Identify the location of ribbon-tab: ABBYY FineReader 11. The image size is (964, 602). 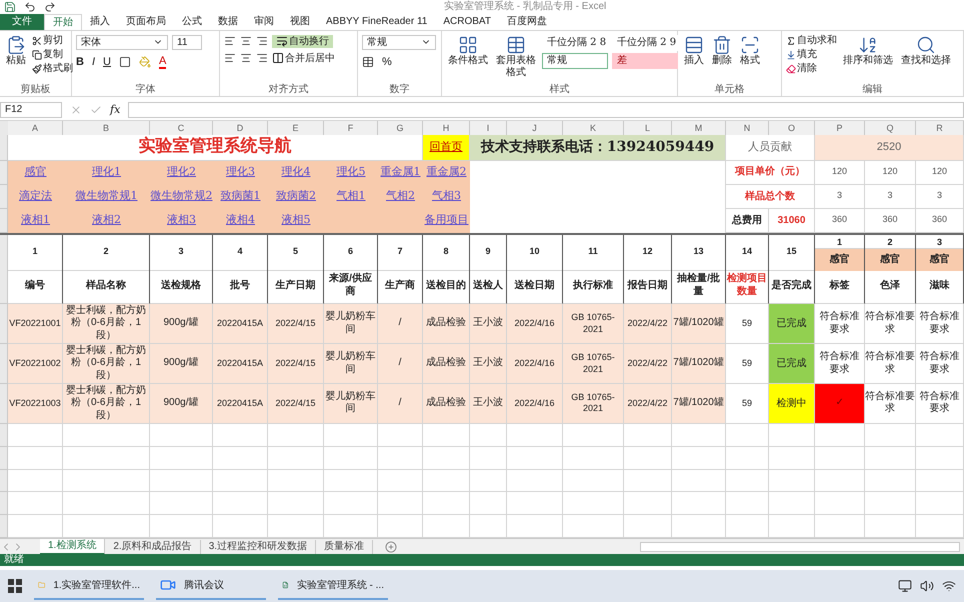
(377, 22).